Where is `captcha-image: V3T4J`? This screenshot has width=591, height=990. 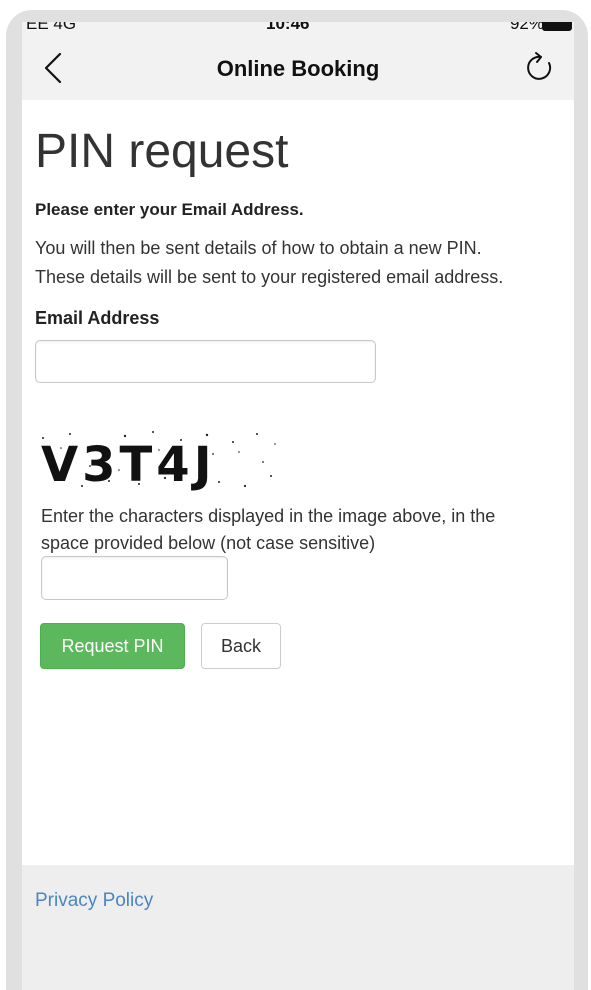
captcha-image: V3T4J is located at coordinates (158, 461).